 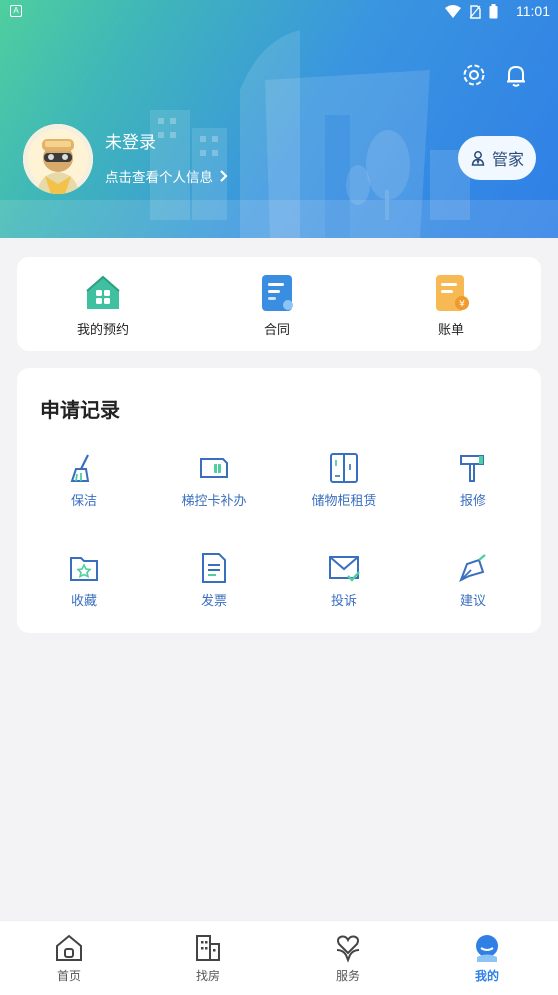 What do you see at coordinates (84, 568) in the screenshot?
I see `folder-star-icon` at bounding box center [84, 568].